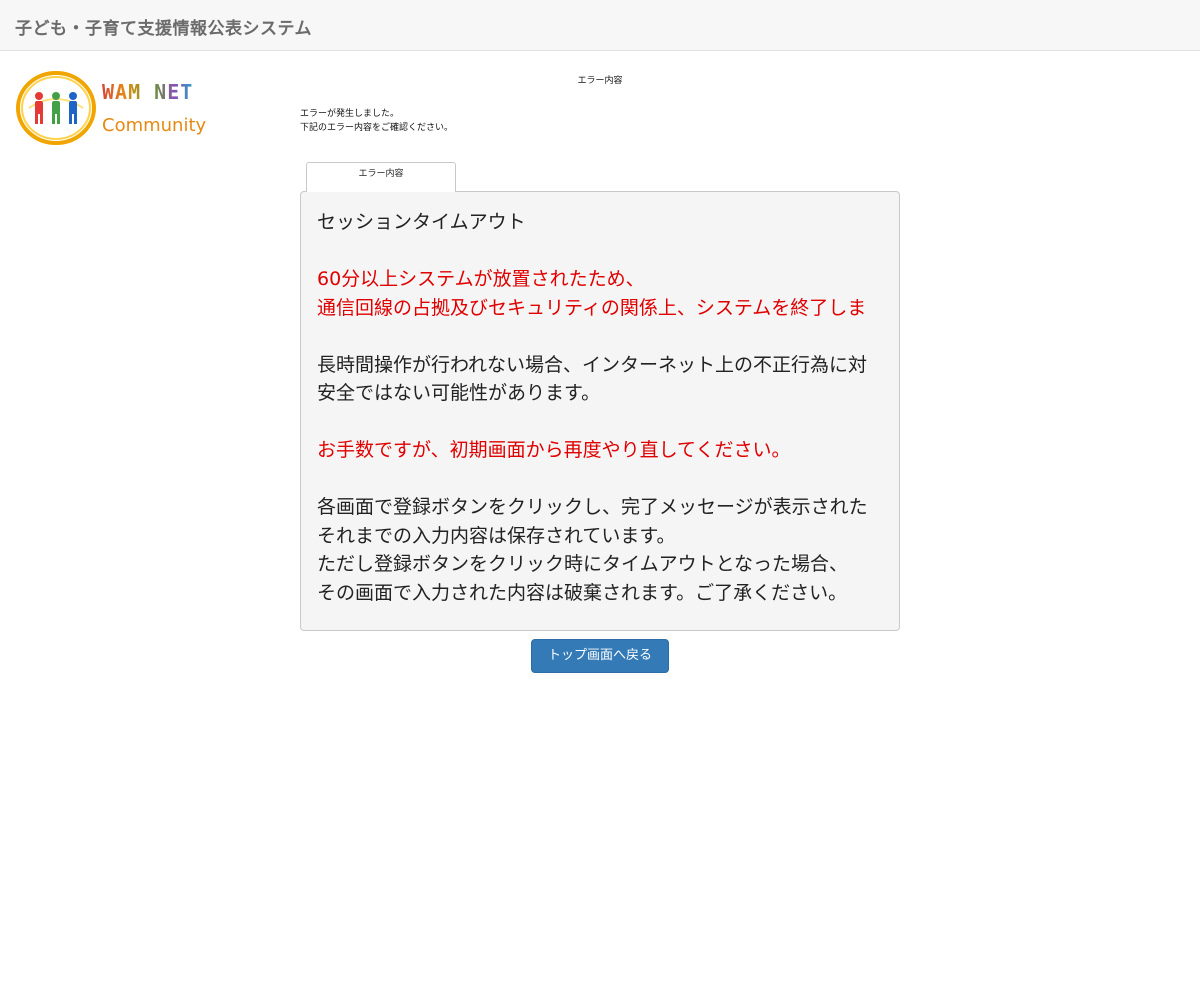  What do you see at coordinates (592, 507) in the screenshot?
I see `error-note-line: 各画面で登録ボタンをクリックし、完了メッセージが表示された` at bounding box center [592, 507].